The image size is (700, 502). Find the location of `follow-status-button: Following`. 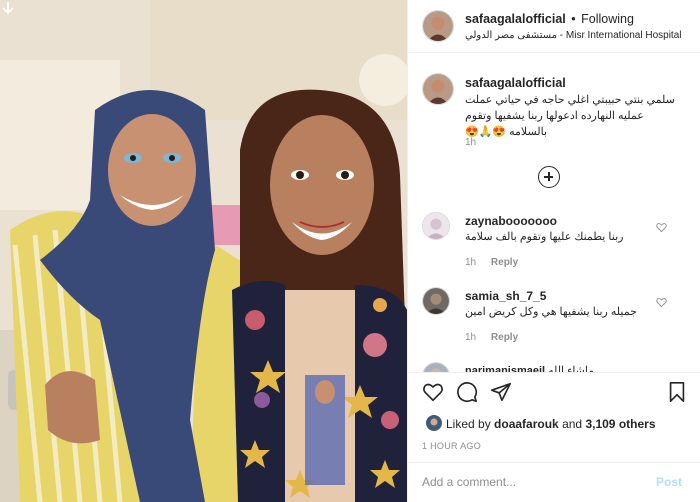

follow-status-button: Following is located at coordinates (607, 19).